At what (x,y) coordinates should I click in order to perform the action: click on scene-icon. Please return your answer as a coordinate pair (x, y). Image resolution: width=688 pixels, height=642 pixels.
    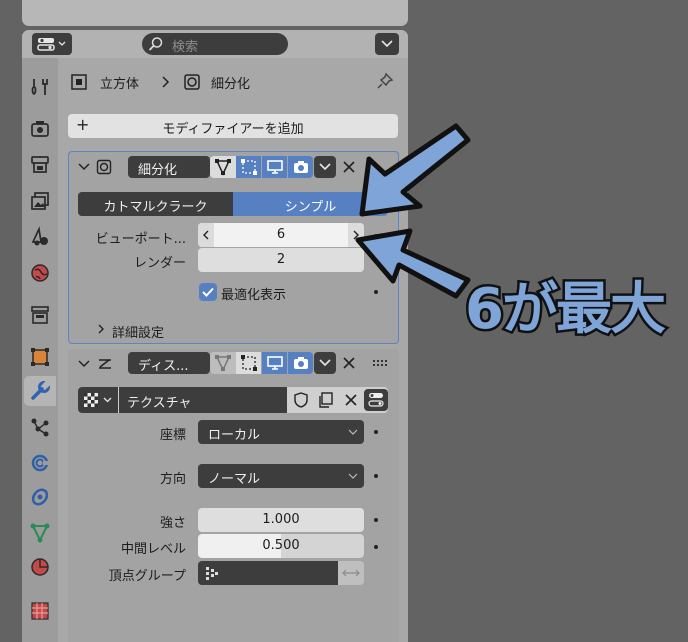
    Looking at the image, I should click on (39, 236).